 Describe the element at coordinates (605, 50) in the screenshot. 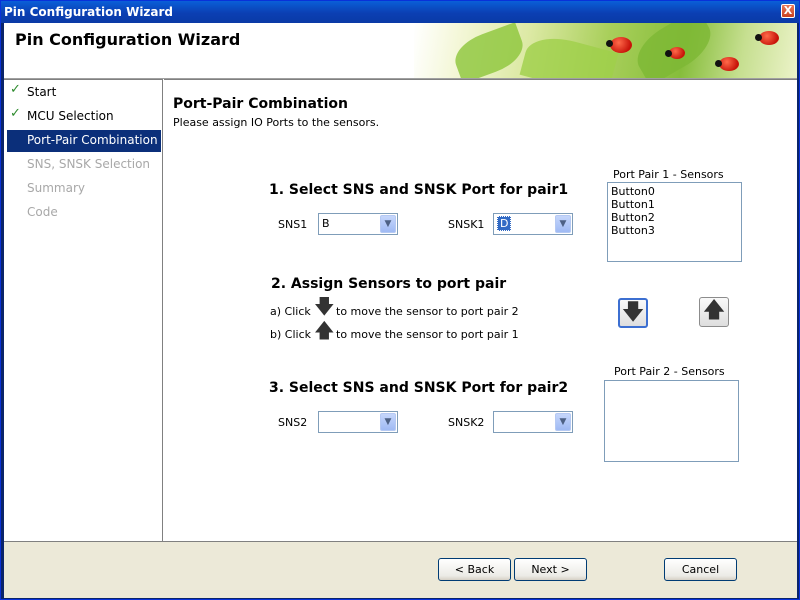

I see `ladybug-banner-image` at that location.